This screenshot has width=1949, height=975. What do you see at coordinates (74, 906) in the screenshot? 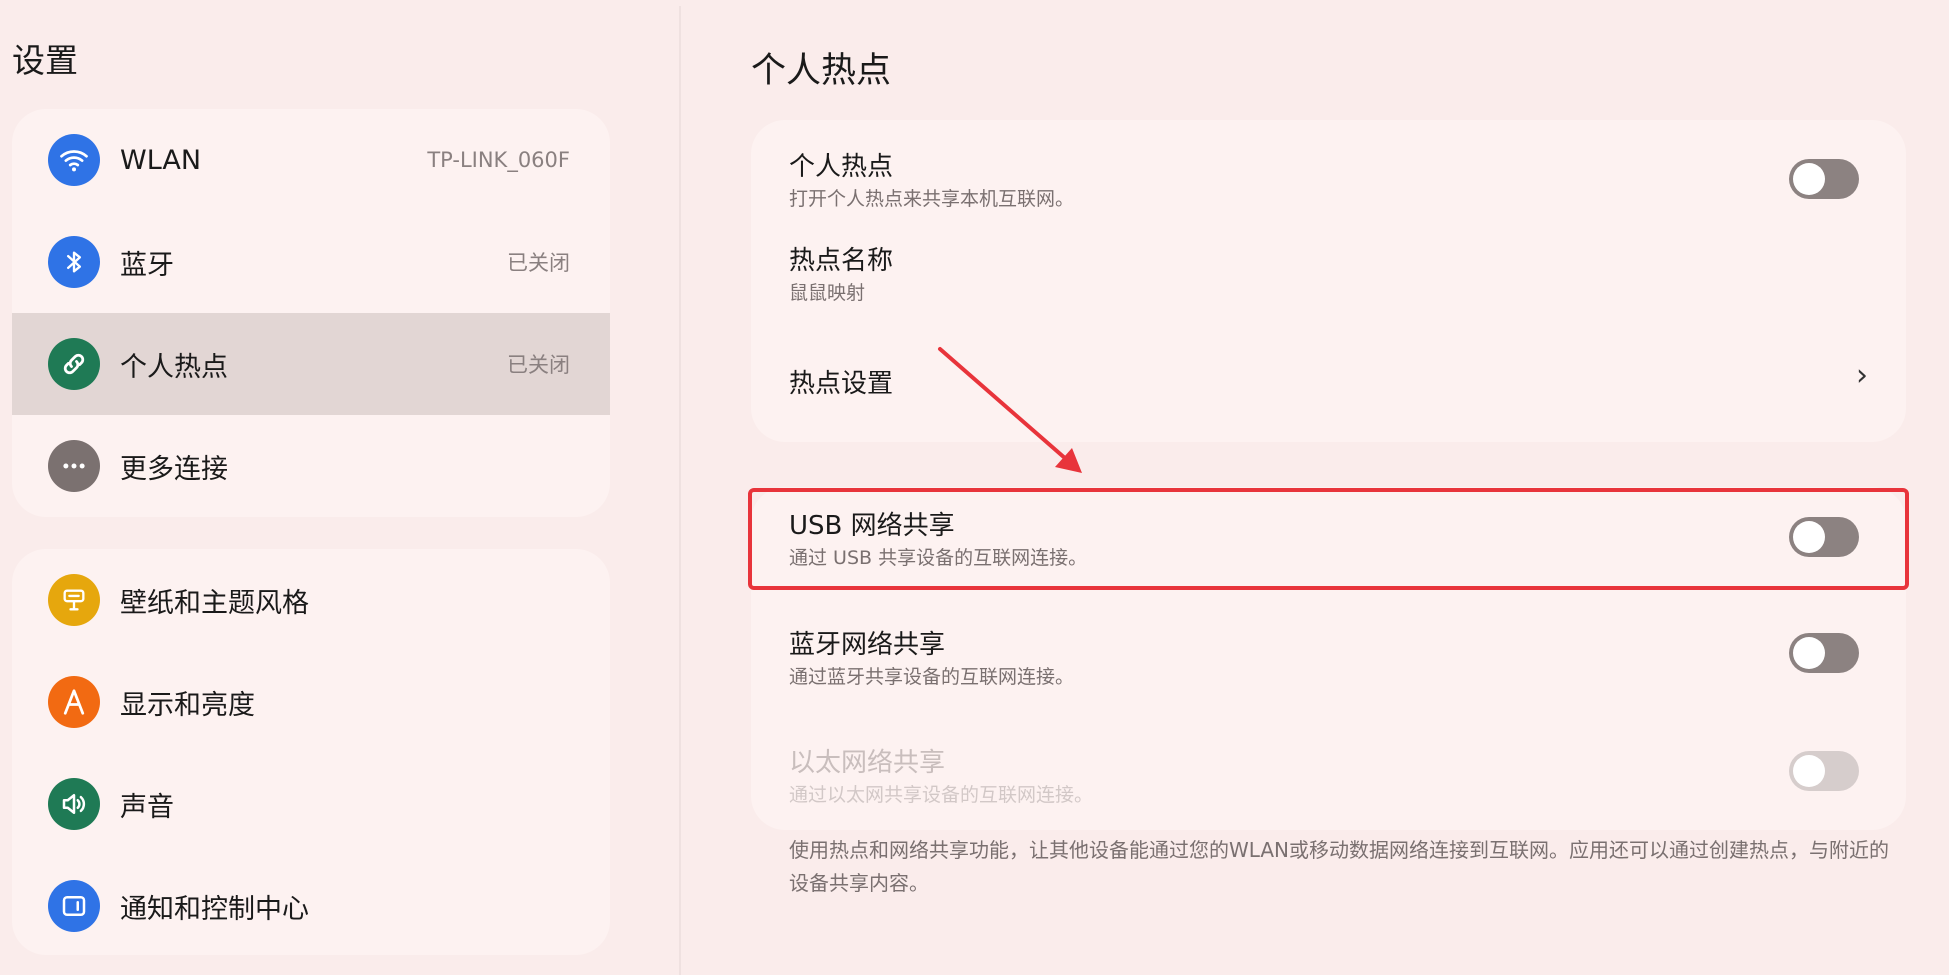
I see `notification-icon` at bounding box center [74, 906].